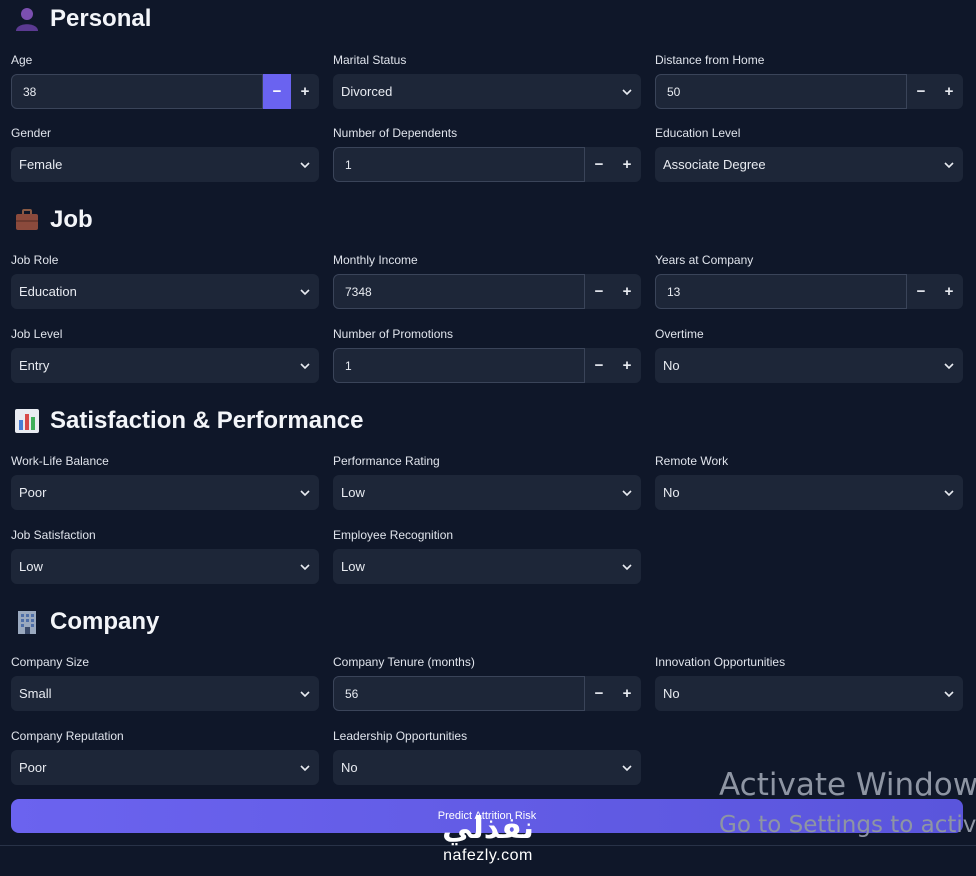  Describe the element at coordinates (50, 662) in the screenshot. I see `company-size-label: Company Size` at that location.